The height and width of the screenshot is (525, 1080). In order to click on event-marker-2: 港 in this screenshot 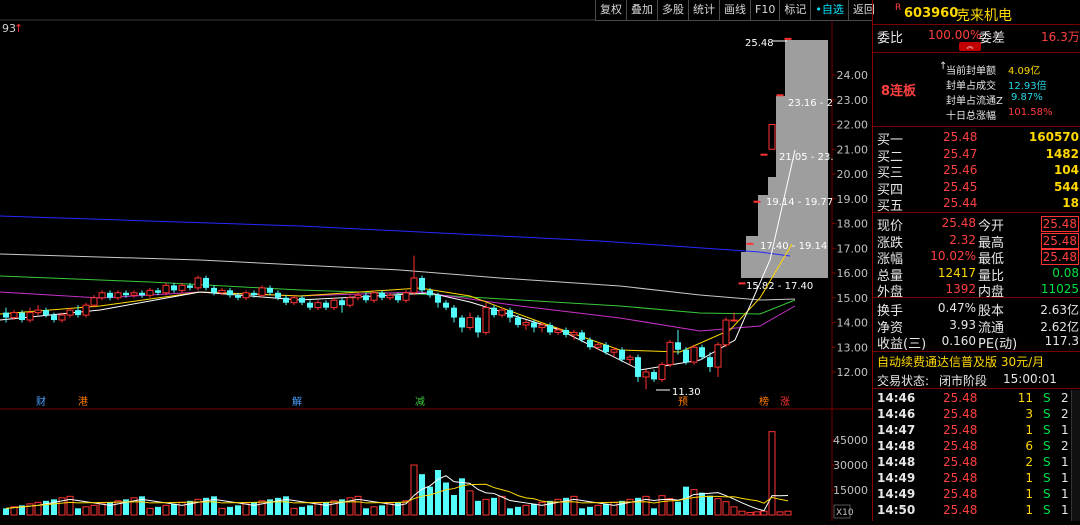, I will do `click(83, 402)`.